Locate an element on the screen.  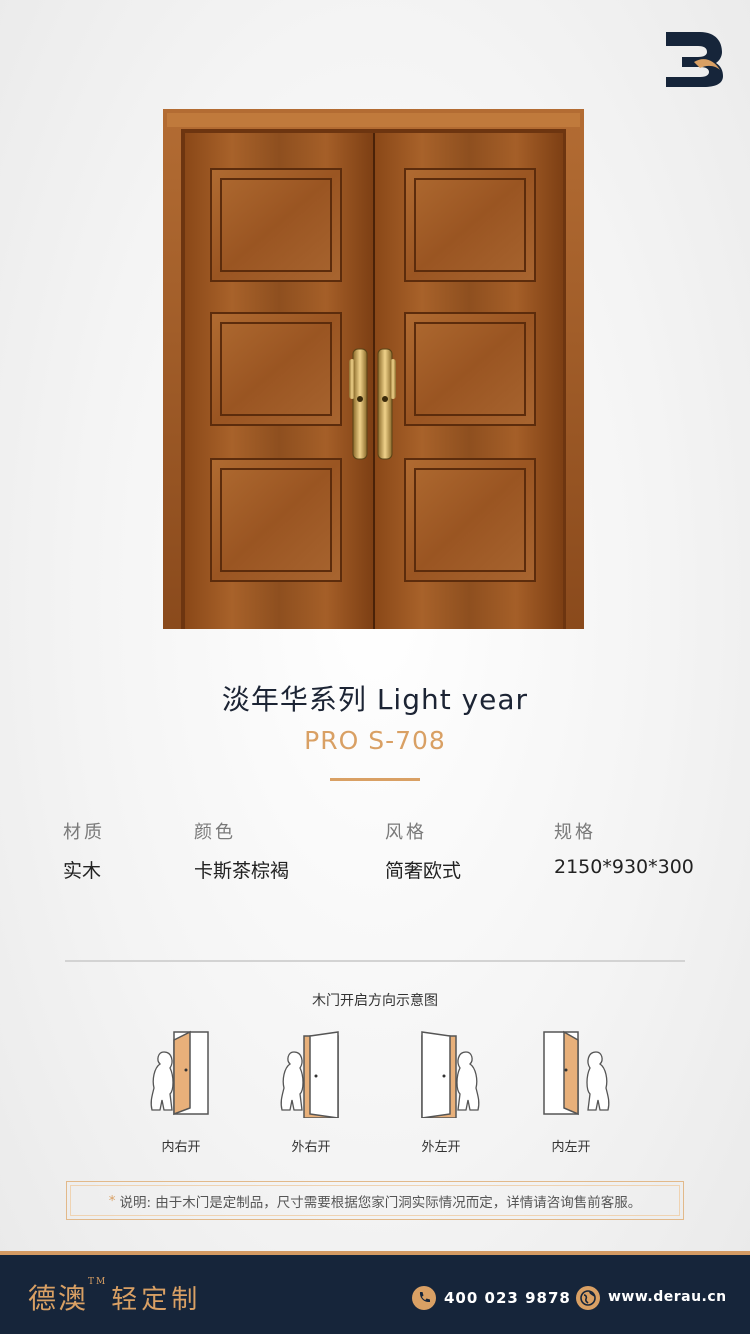
spec-label-color: 颜色 is located at coordinates (215, 832).